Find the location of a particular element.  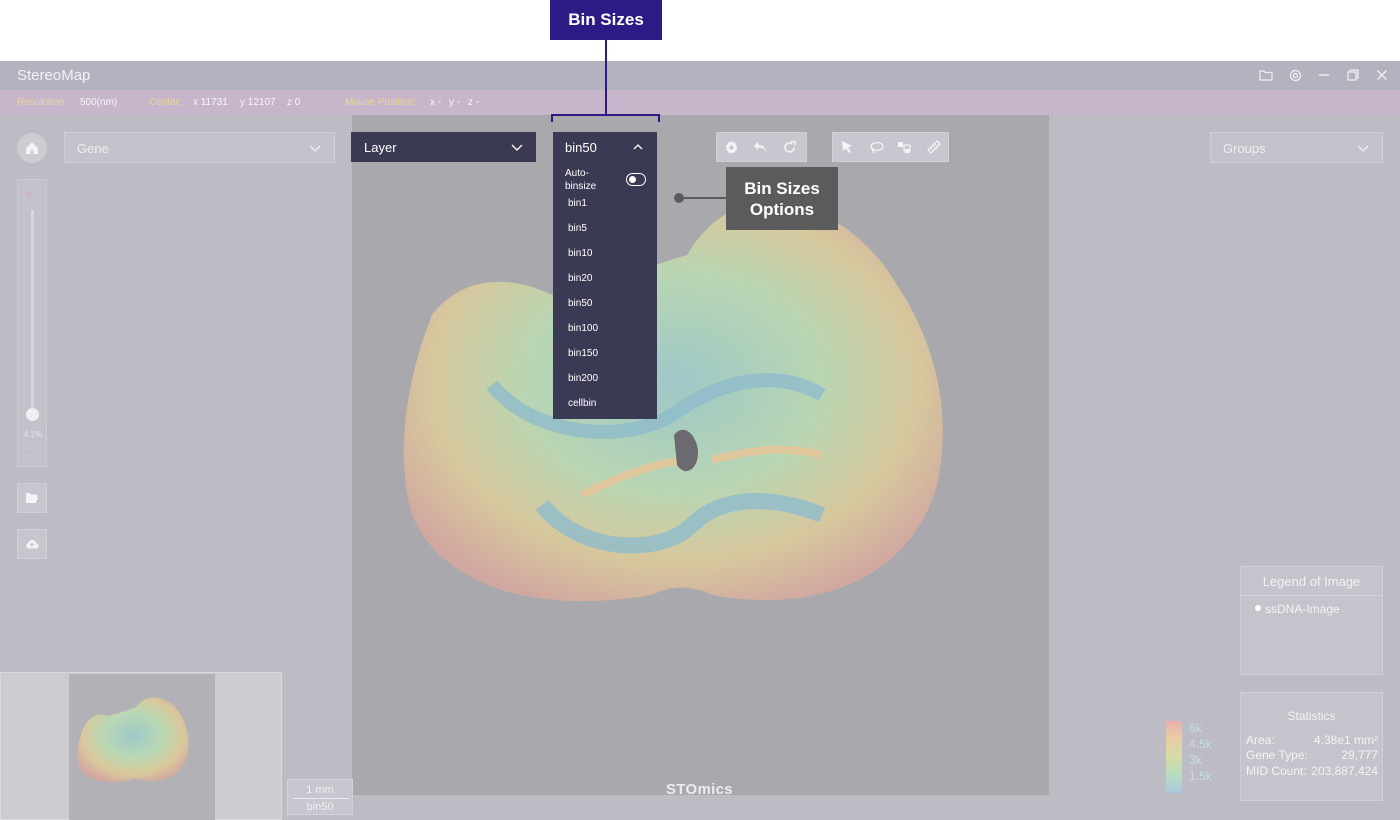

mouse-x: x - is located at coordinates (436, 102).